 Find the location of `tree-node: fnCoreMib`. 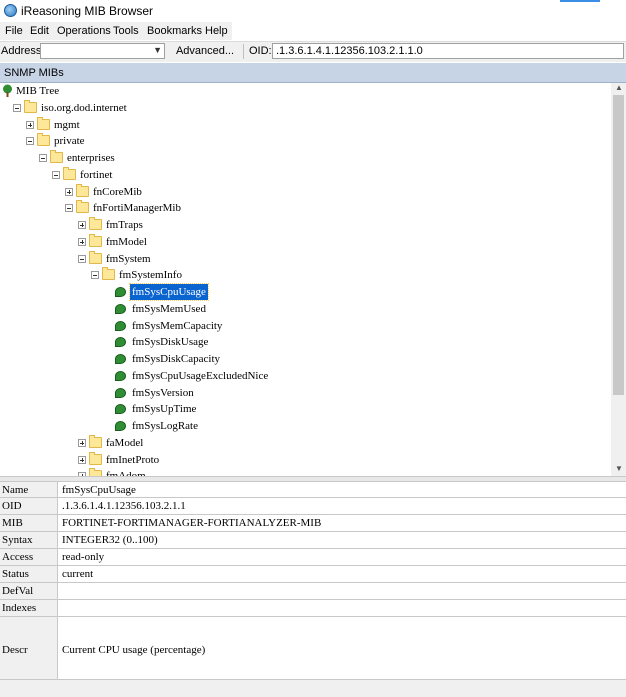

tree-node: fnCoreMib is located at coordinates (300, 191).